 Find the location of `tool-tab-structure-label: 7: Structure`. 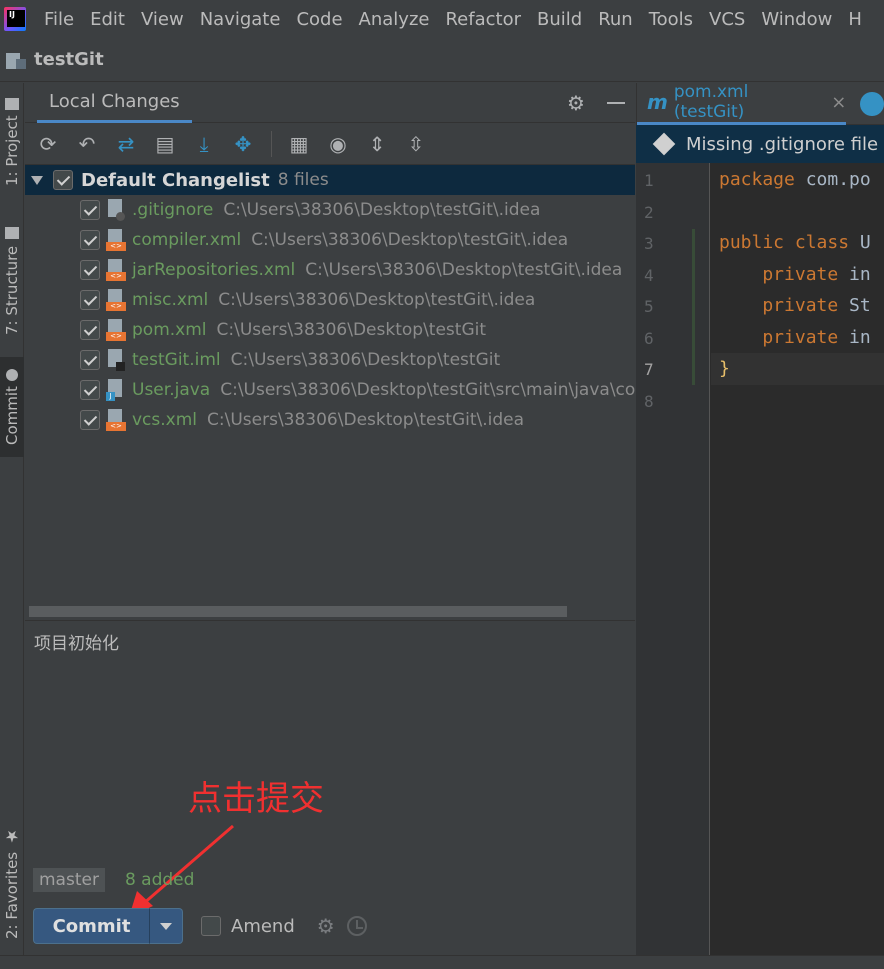

tool-tab-structure-label: 7: Structure is located at coordinates (12, 290).